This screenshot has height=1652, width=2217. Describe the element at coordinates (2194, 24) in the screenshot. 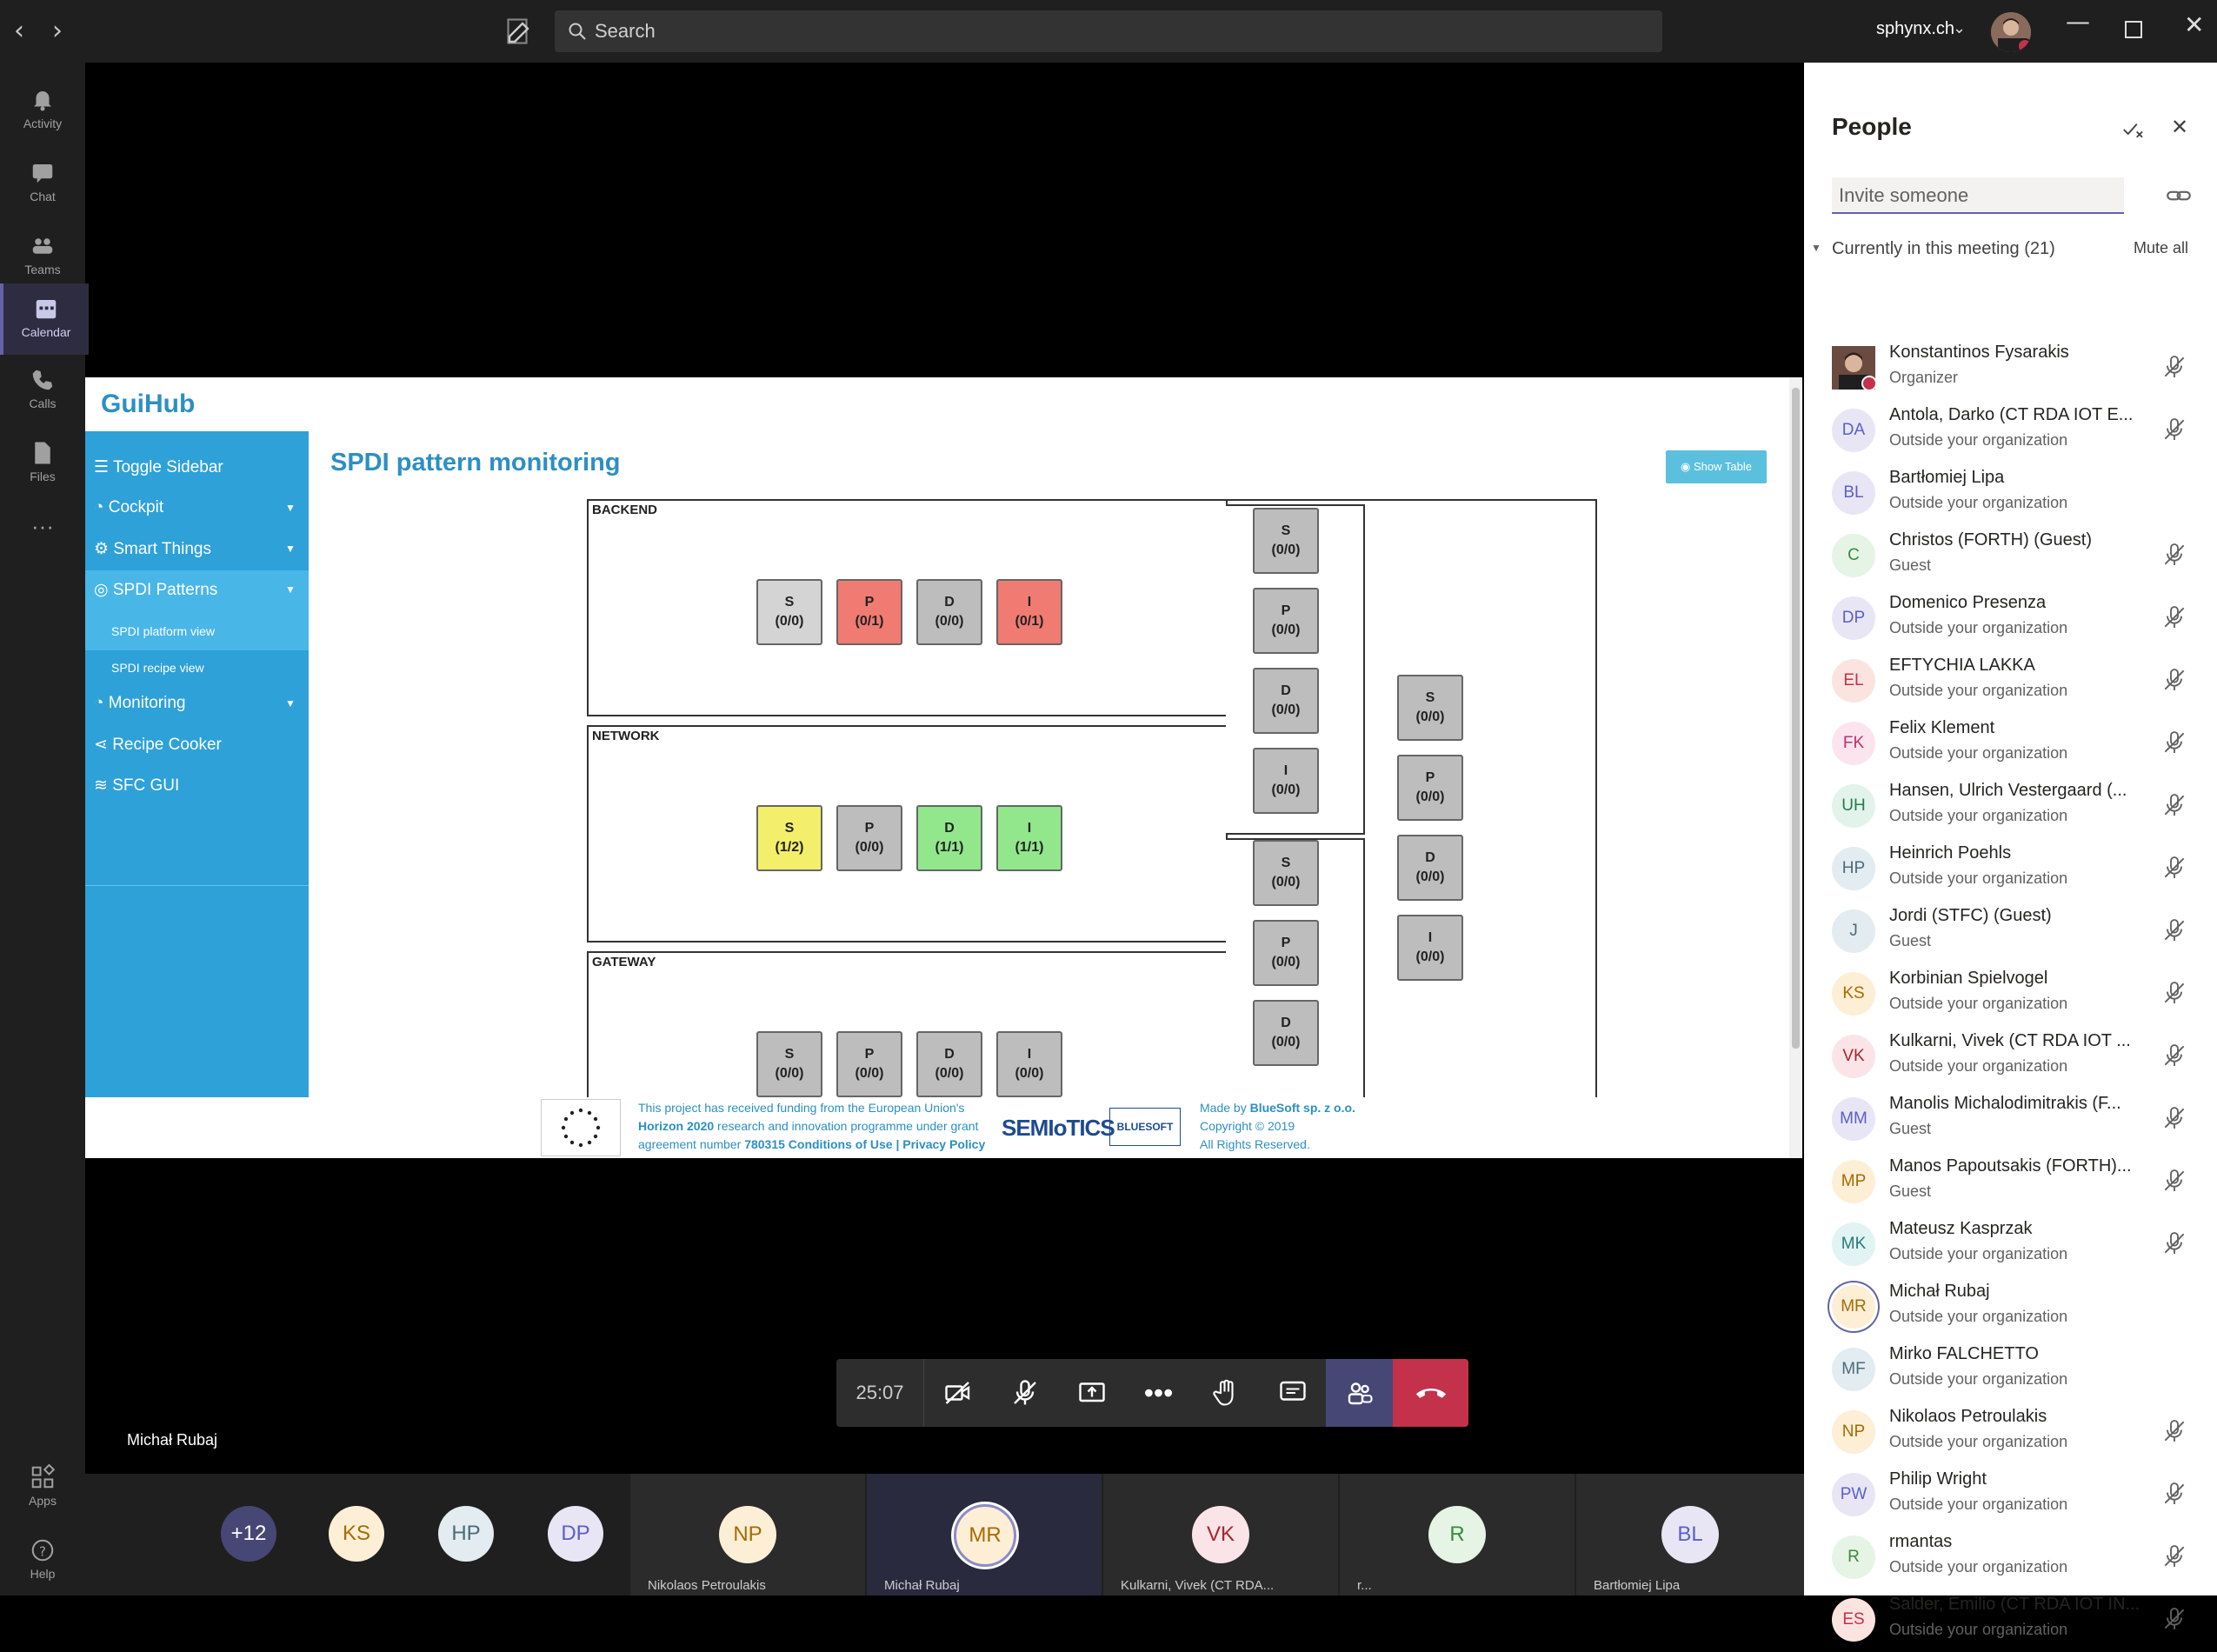

I see `close-window-icon: ✕` at that location.